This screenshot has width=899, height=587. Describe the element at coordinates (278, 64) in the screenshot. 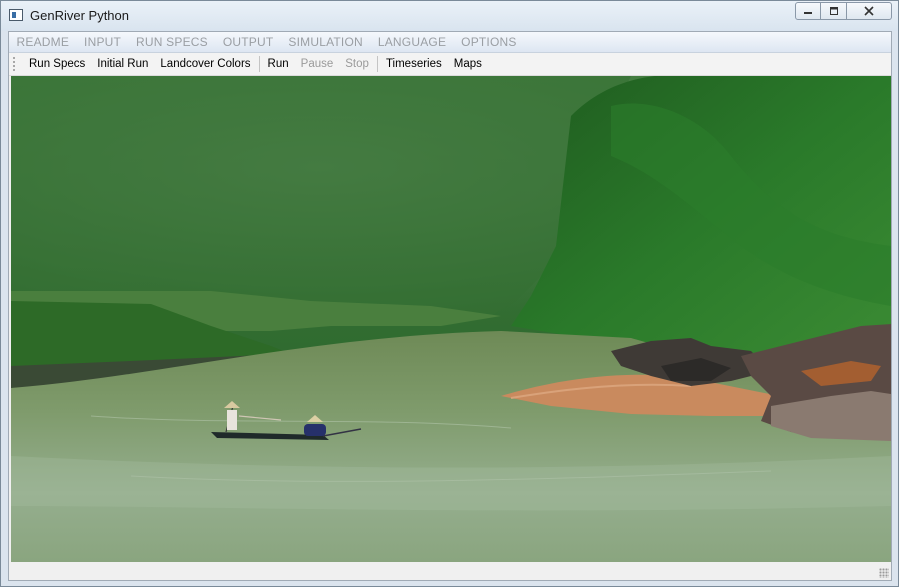

I see `run-button: Run` at that location.